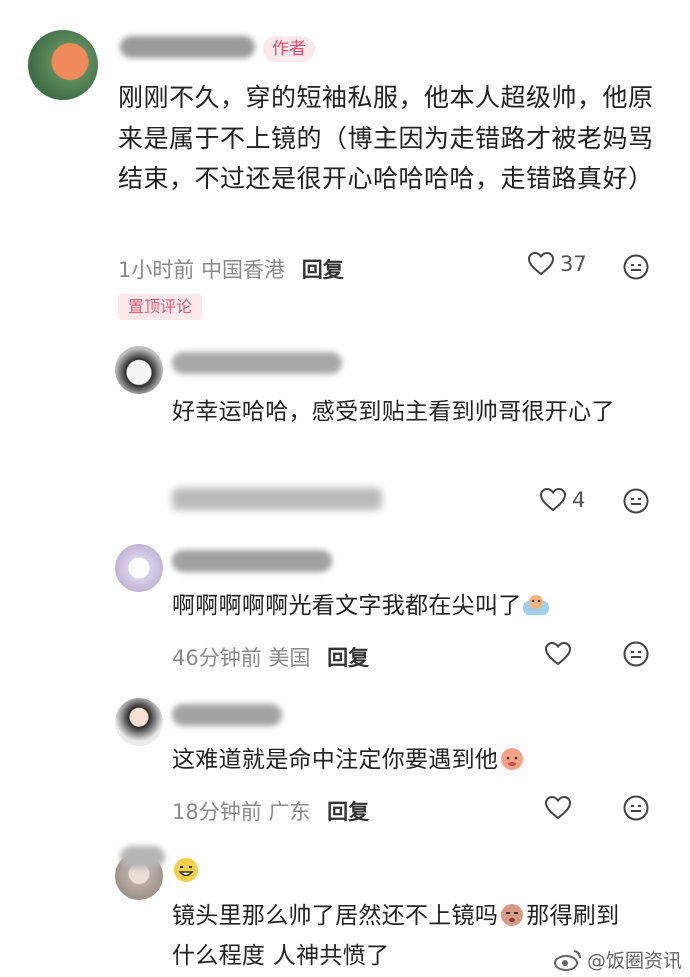  What do you see at coordinates (567, 960) in the screenshot?
I see `weibo-icon` at bounding box center [567, 960].